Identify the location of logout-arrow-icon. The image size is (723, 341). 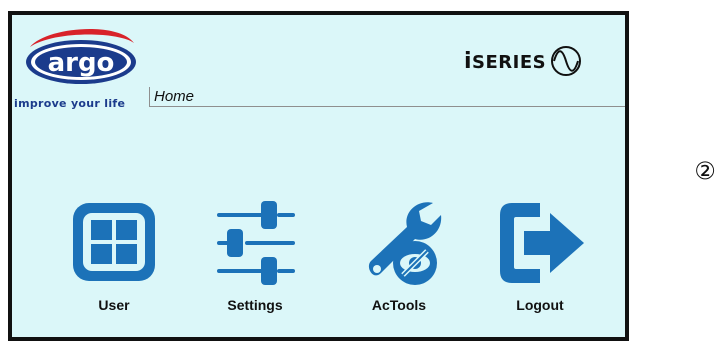
(542, 243).